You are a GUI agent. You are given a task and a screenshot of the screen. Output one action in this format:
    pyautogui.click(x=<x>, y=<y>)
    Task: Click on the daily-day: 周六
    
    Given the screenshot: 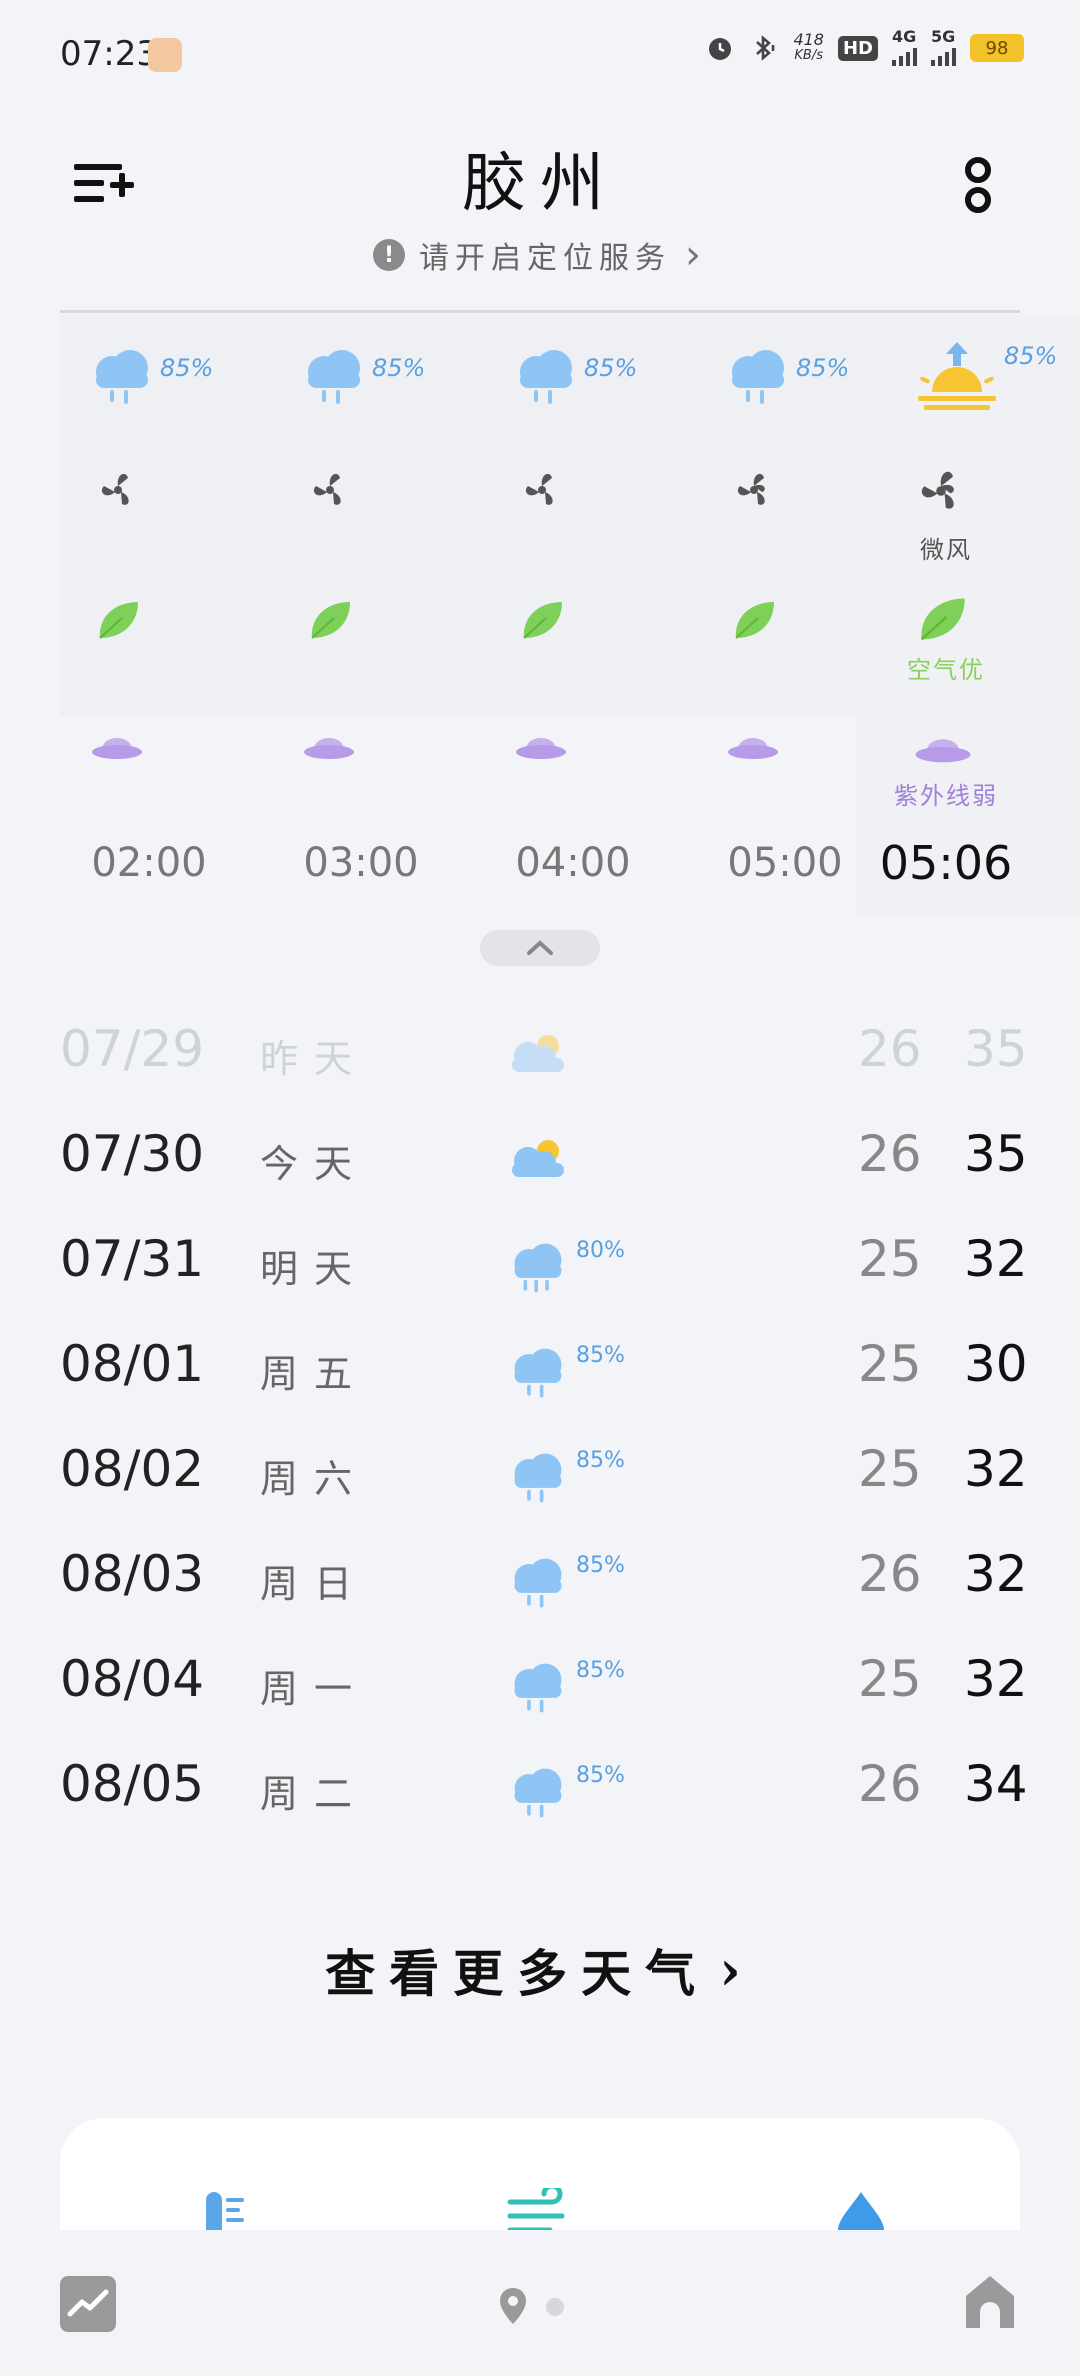 What is the action you would take?
    pyautogui.click(x=314, y=1479)
    